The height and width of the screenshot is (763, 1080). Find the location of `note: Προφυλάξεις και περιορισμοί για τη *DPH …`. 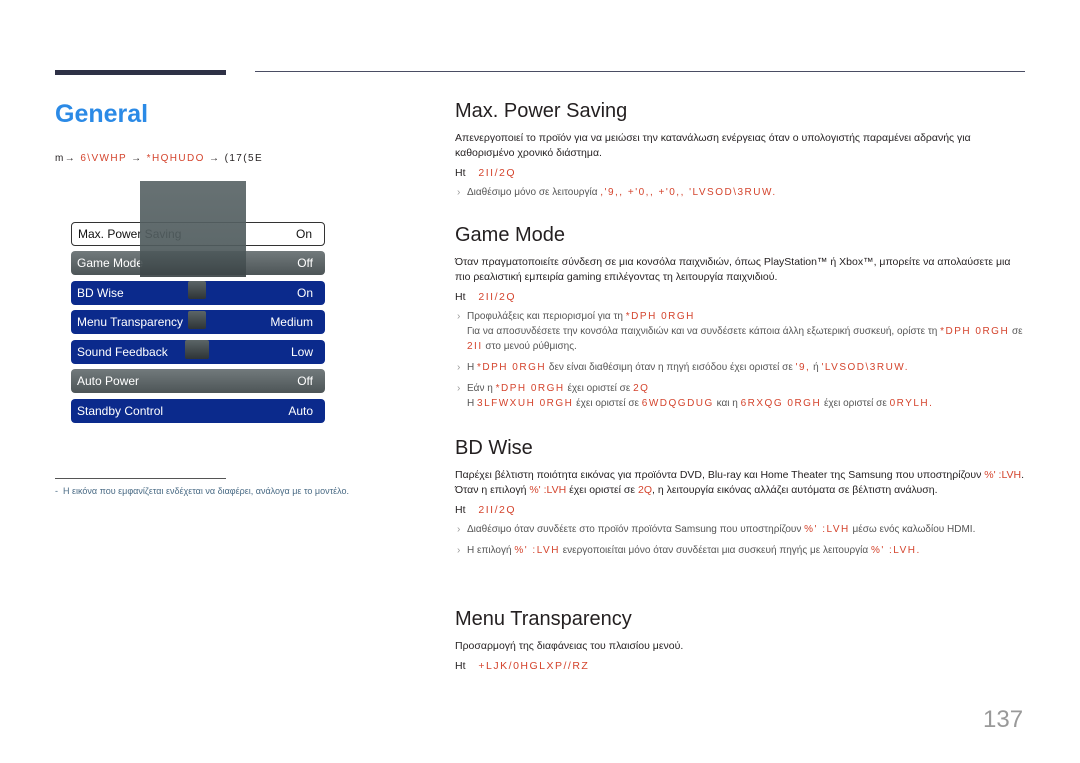

note: Προφυλάξεις και περιορισμοί για τη *DPH … is located at coordinates (740, 331).